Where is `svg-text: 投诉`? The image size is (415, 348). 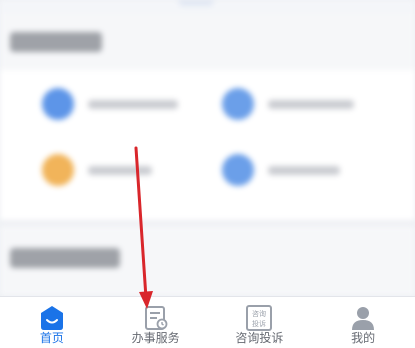
svg-text: 投诉 is located at coordinates (259, 323).